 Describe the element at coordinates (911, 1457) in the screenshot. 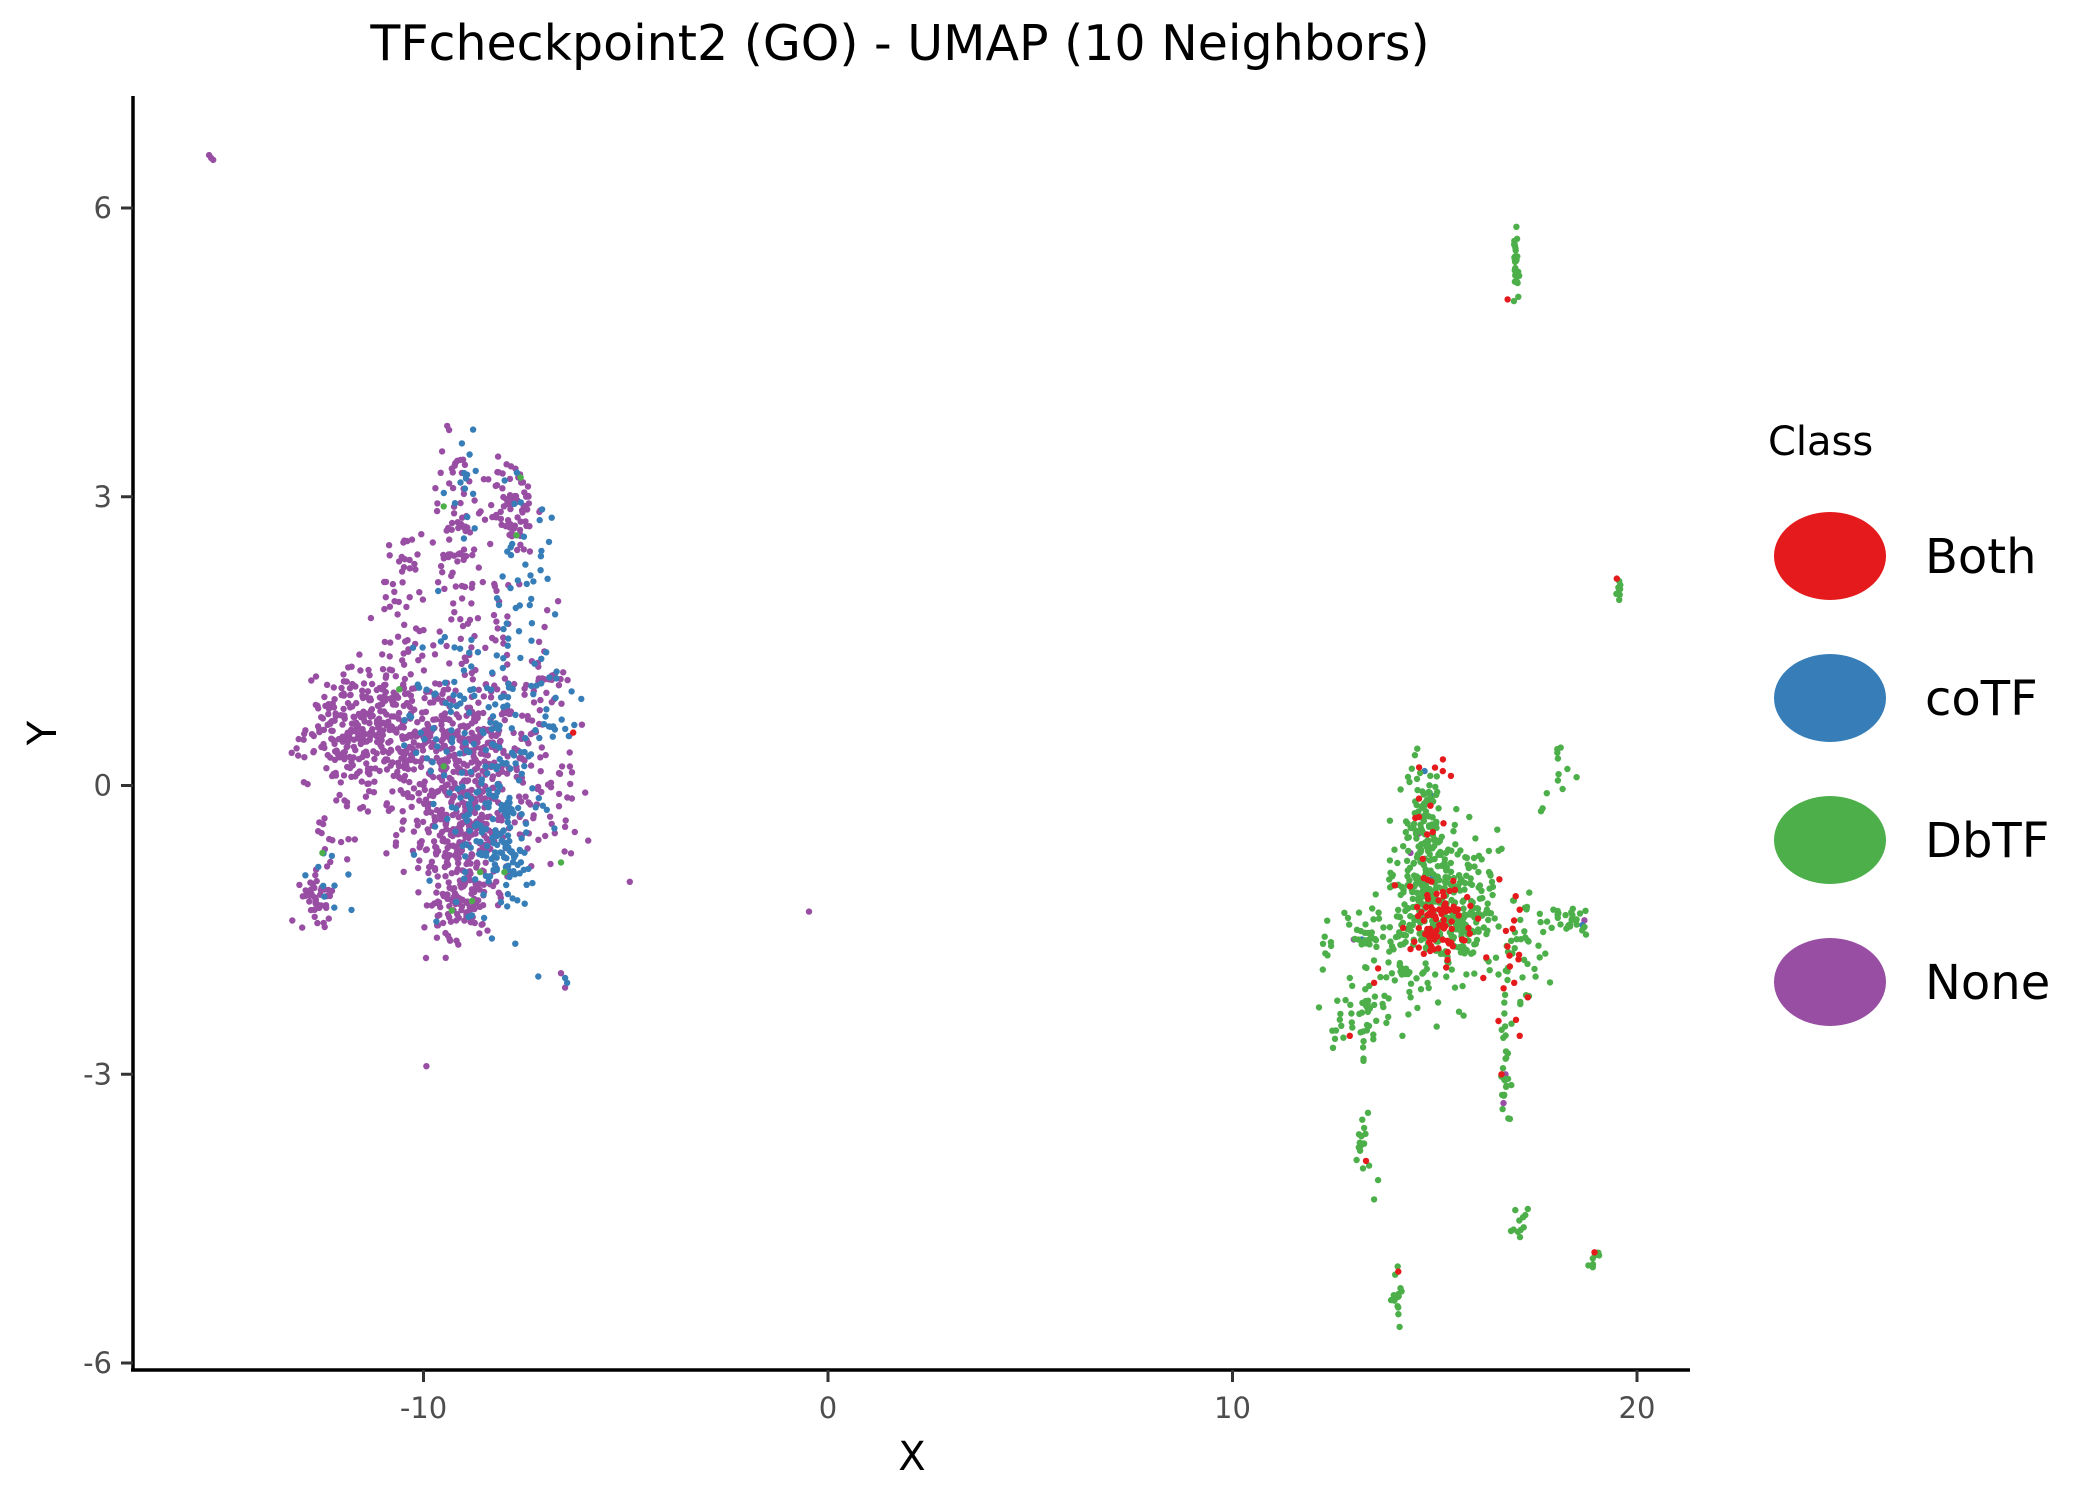

I see `x-axis-title: X` at that location.